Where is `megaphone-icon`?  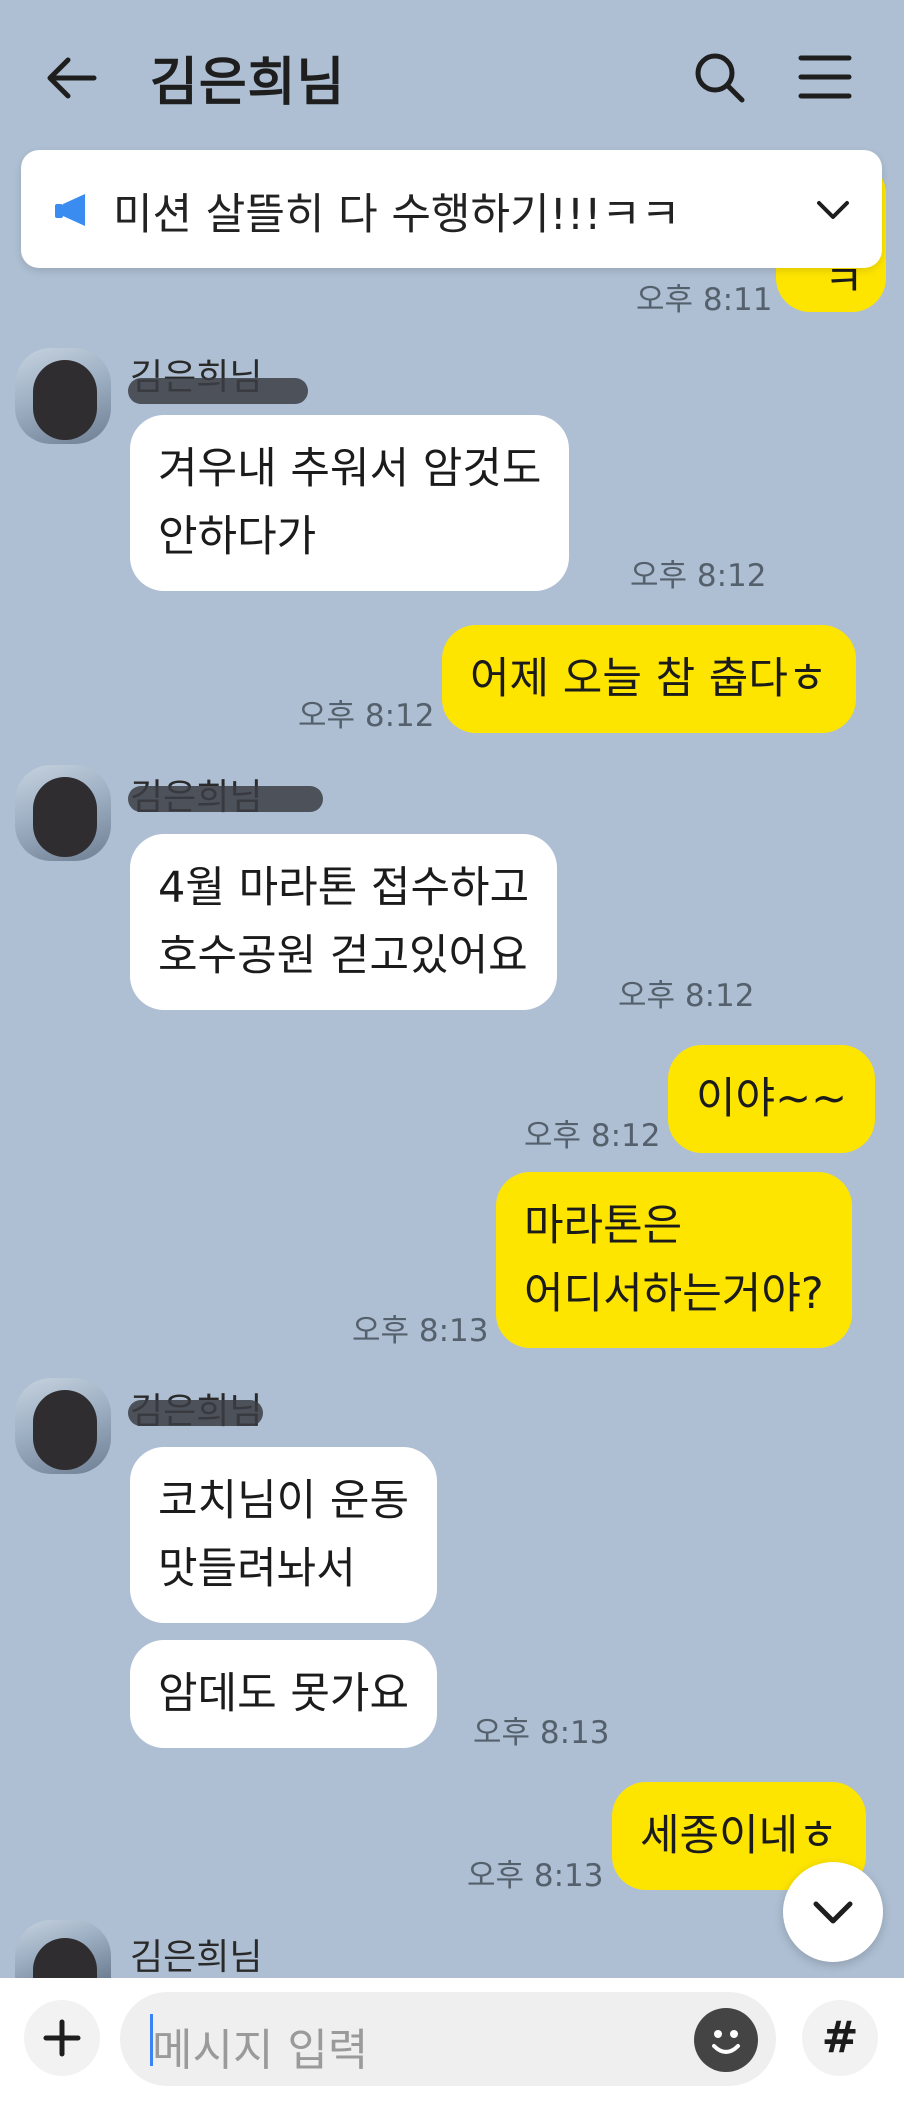
megaphone-icon is located at coordinates (73, 210).